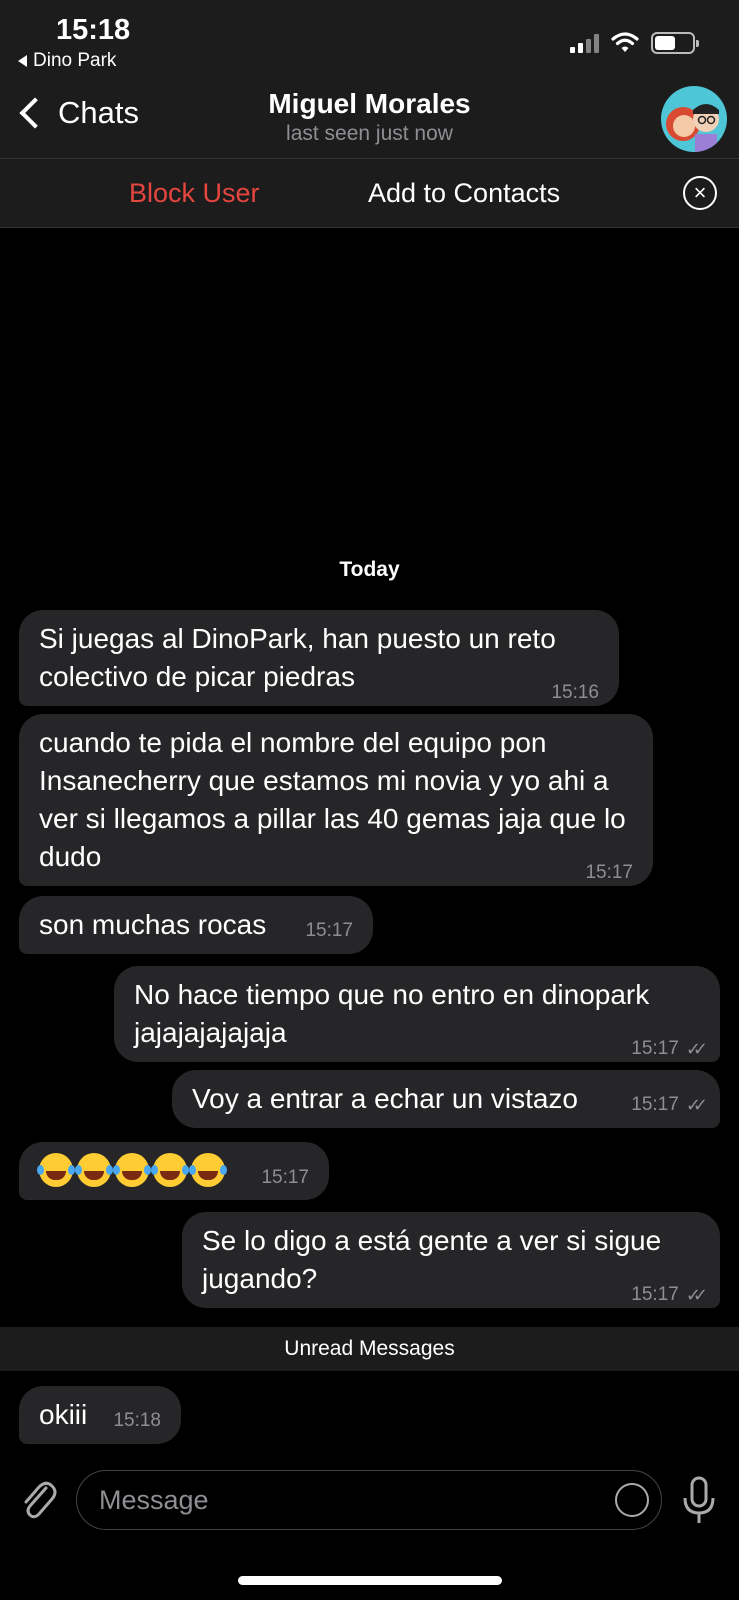 This screenshot has height=1600, width=739. What do you see at coordinates (700, 193) in the screenshot?
I see `close-icon: ×` at bounding box center [700, 193].